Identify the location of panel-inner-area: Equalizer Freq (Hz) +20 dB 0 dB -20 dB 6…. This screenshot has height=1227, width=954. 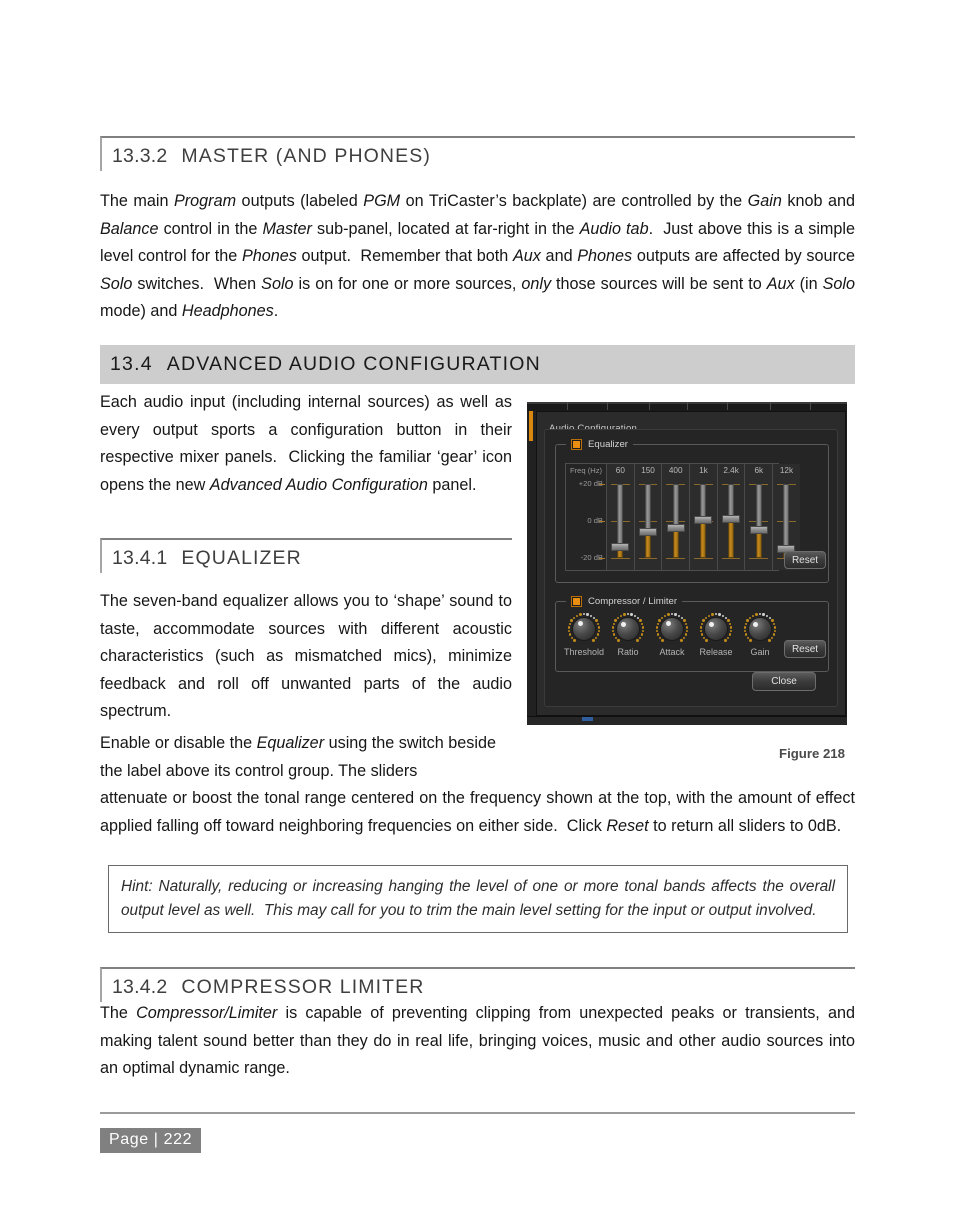
(691, 568).